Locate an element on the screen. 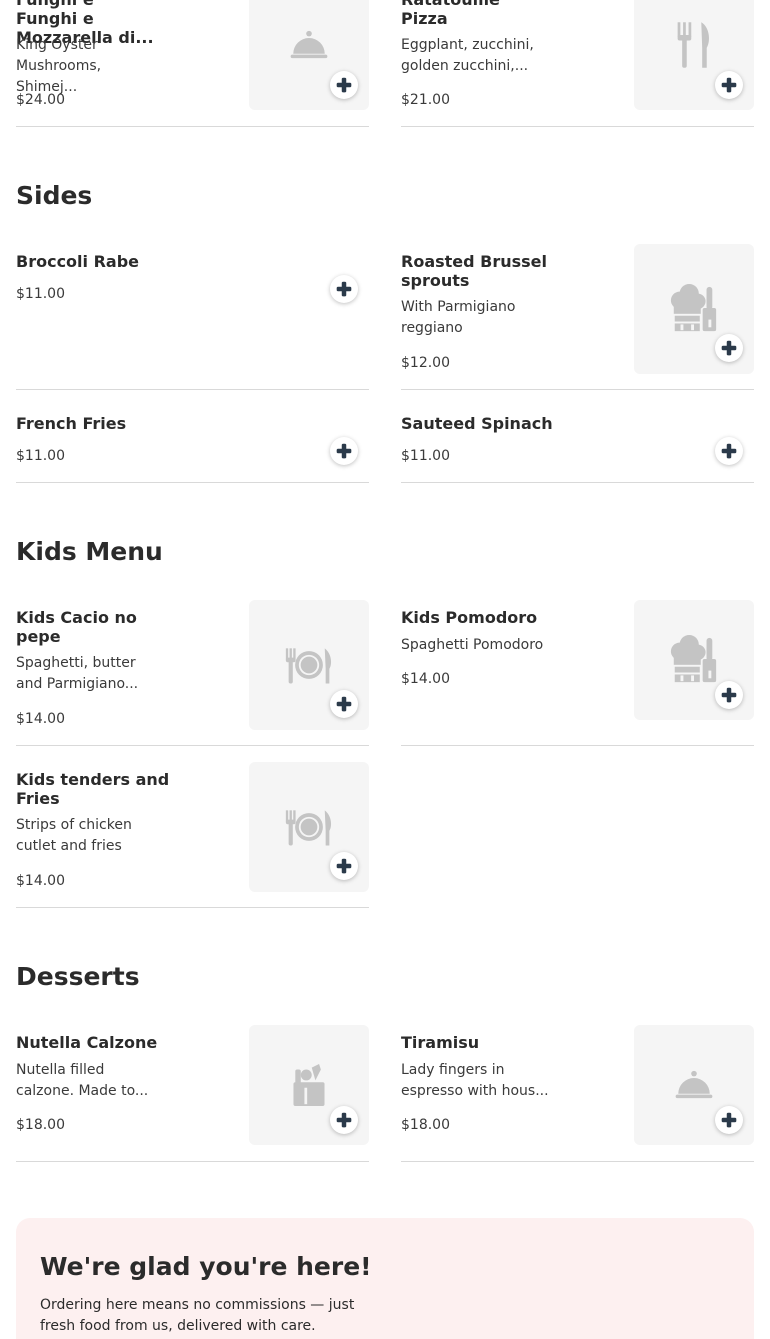  item-name: Kids Pomodoro is located at coordinates (469, 617).